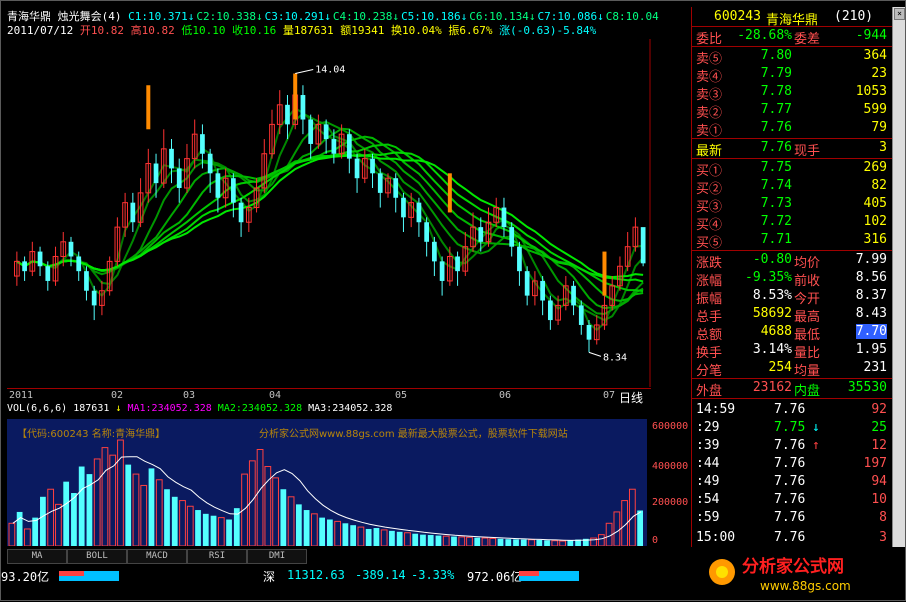 The image size is (906, 602). I want to click on stat-label: 总手, so click(709, 317).